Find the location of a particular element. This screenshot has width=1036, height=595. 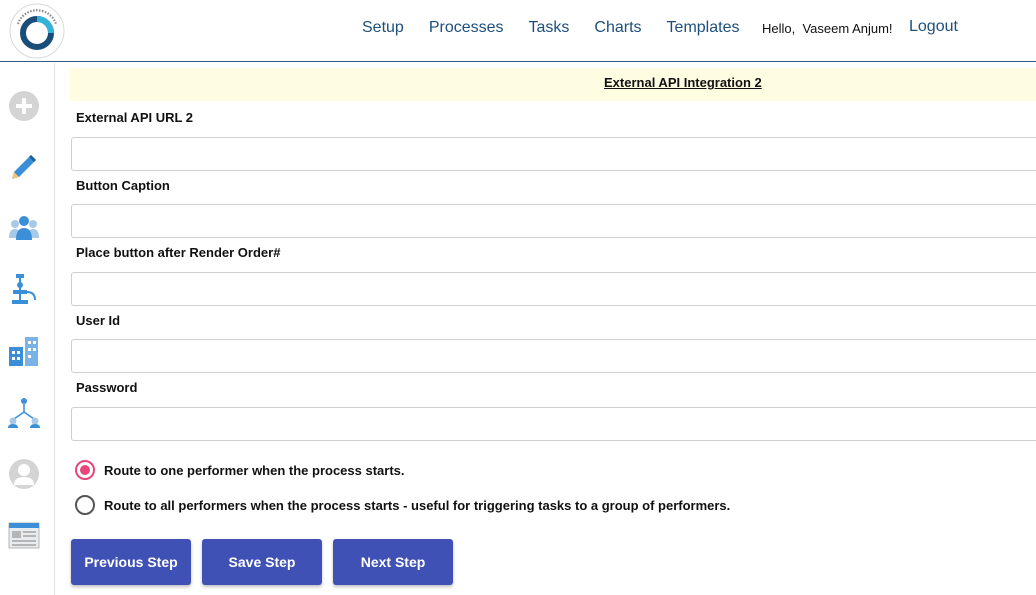

route-all-radio is located at coordinates (85, 505).